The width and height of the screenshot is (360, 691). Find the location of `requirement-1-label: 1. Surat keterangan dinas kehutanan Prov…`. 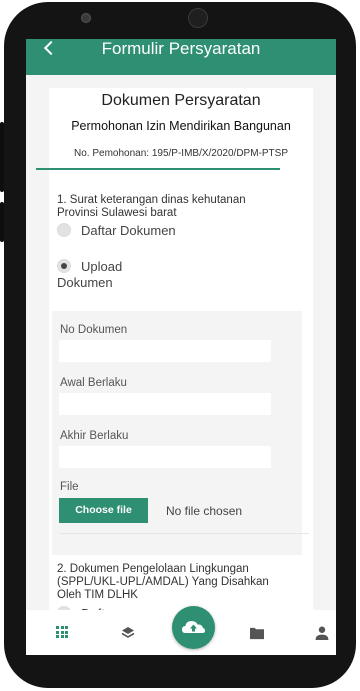

requirement-1-label: 1. Surat keterangan dinas kehutanan Prov… is located at coordinates (151, 206).